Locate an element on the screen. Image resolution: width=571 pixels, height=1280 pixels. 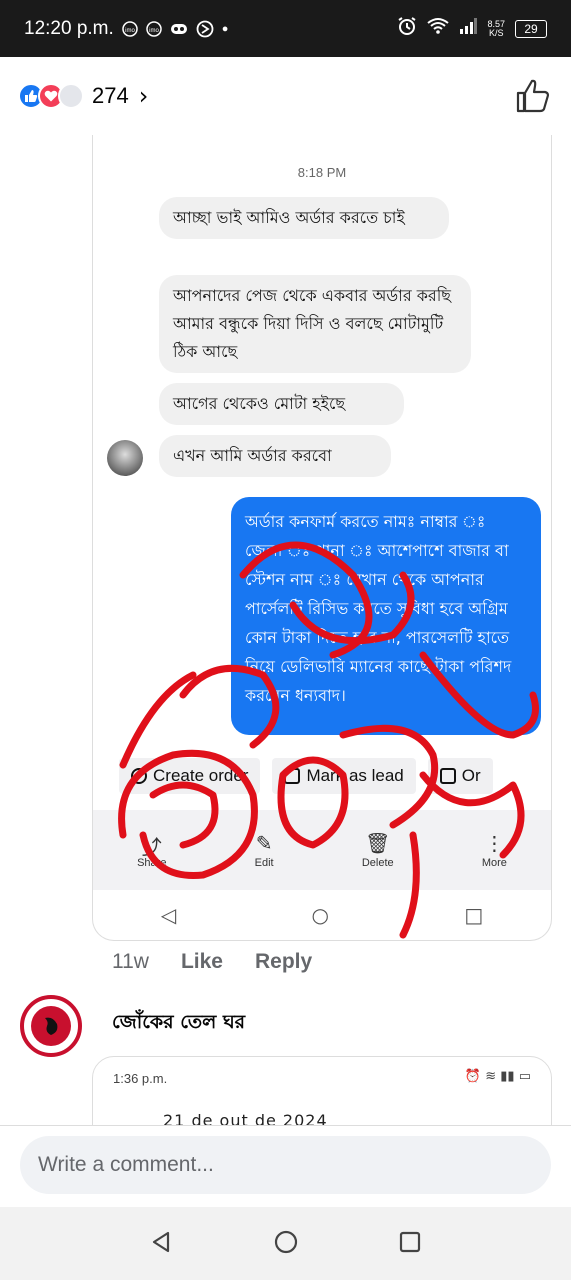
screenshot2-status-icons: ⏰ ≋ ▮▮ ▭ is located at coordinates (497, 1076).